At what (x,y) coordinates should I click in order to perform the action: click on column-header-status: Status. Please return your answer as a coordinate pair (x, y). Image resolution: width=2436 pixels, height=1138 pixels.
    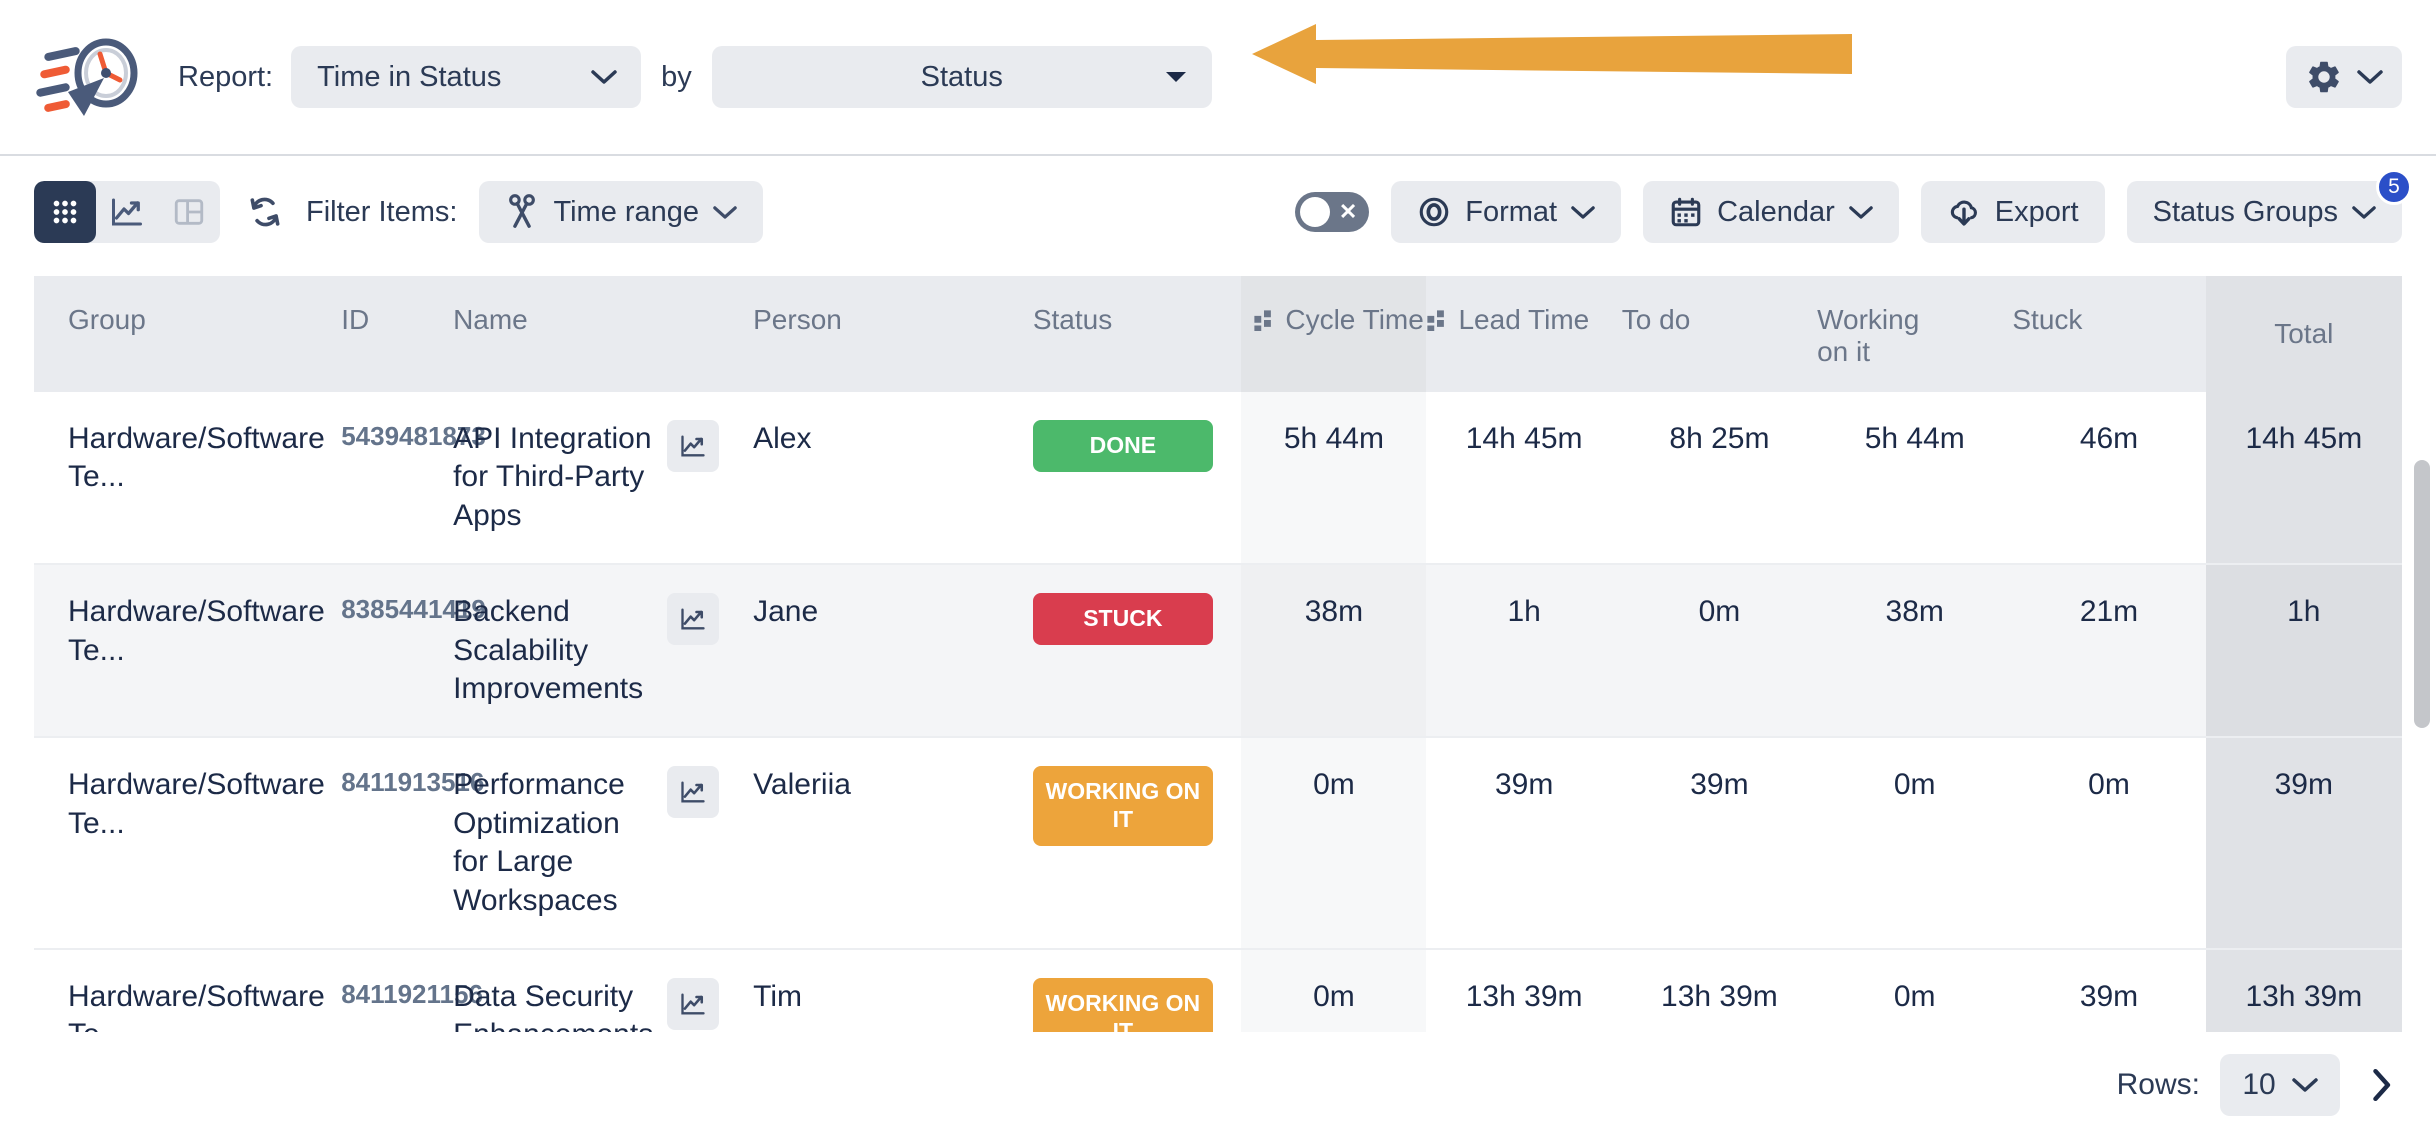
    Looking at the image, I should click on (1137, 334).